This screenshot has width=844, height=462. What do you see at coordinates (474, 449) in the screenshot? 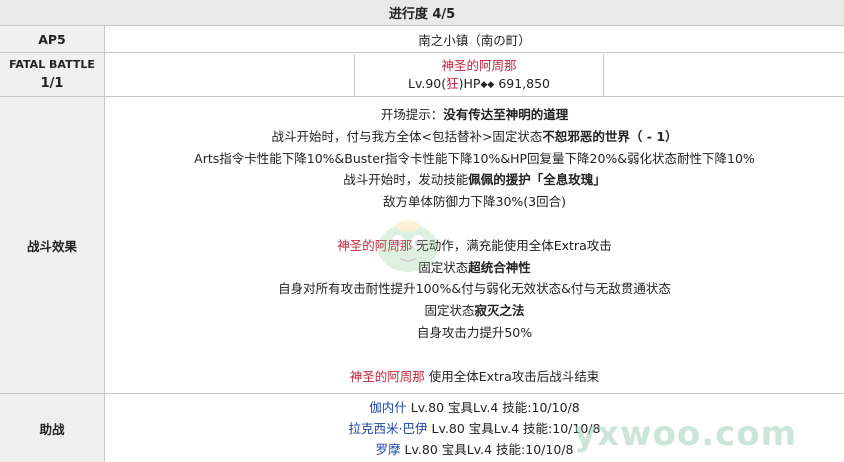
I see `support-row: 罗摩 Lv.80 宝具Lv.4 技能:10/10/8` at bounding box center [474, 449].